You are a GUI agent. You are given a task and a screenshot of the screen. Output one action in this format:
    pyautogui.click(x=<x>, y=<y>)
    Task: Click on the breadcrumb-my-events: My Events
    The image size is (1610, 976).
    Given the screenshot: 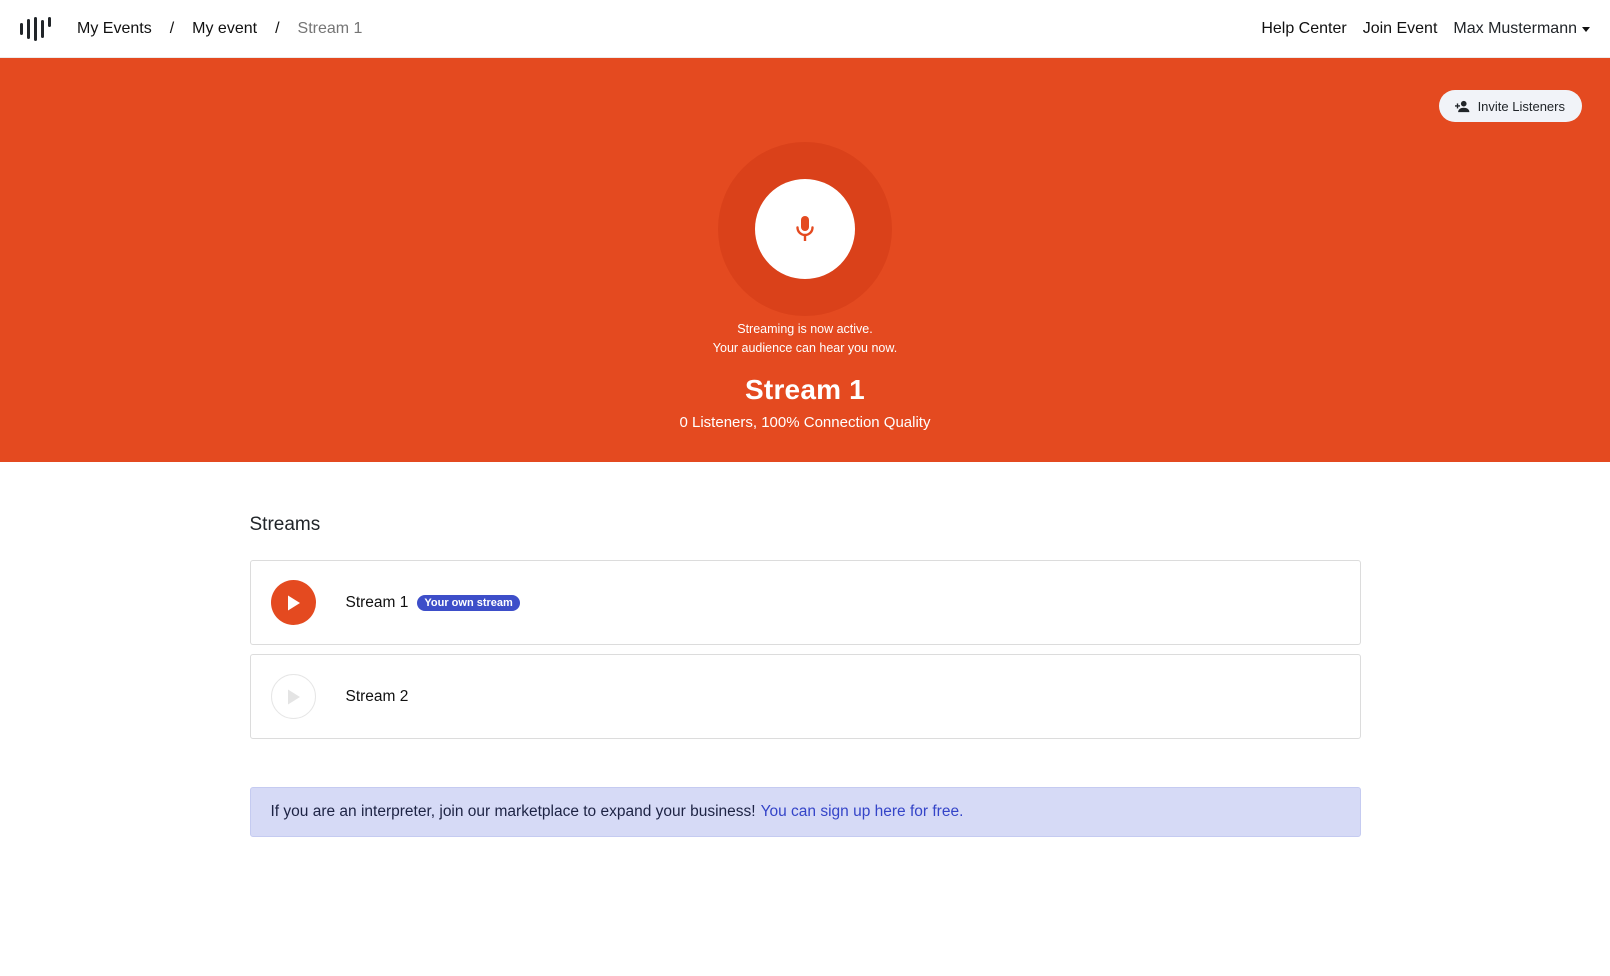 What is the action you would take?
    pyautogui.click(x=114, y=29)
    